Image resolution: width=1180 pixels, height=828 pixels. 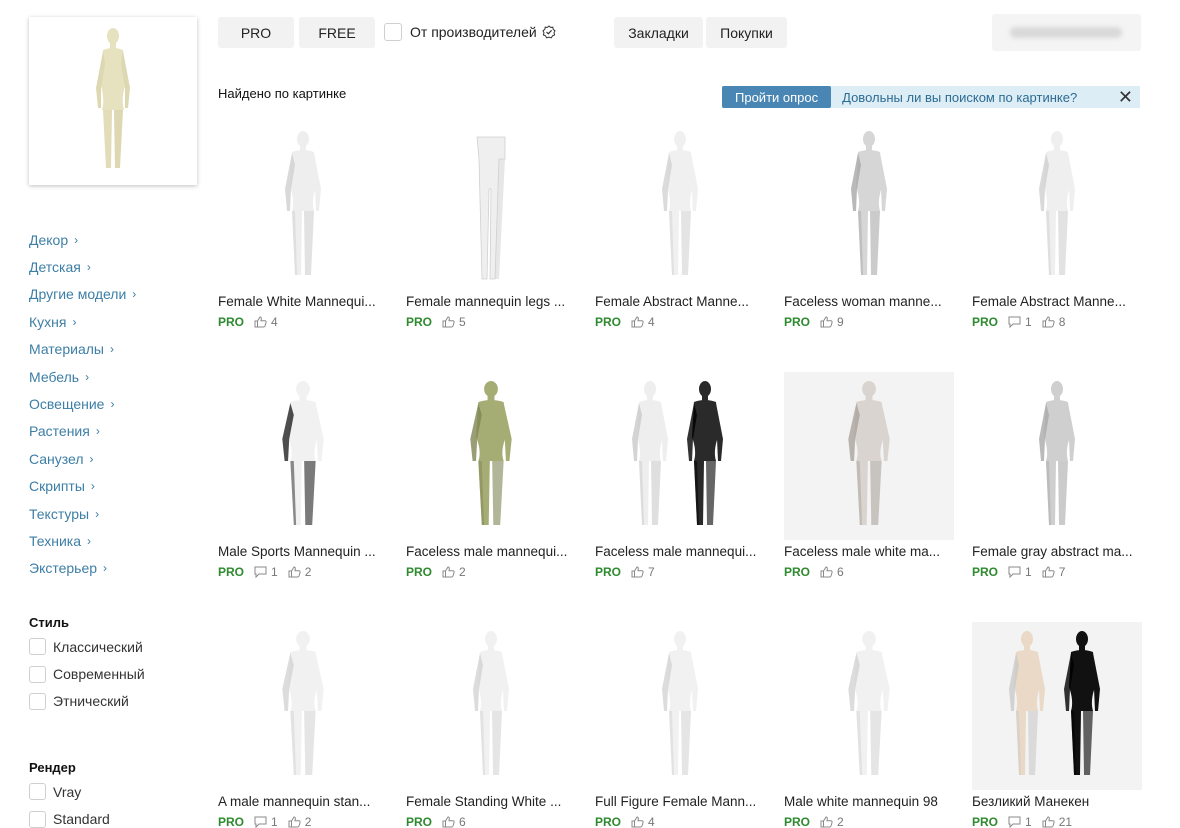 I want to click on category-item: Скрипты ›, so click(x=82, y=486).